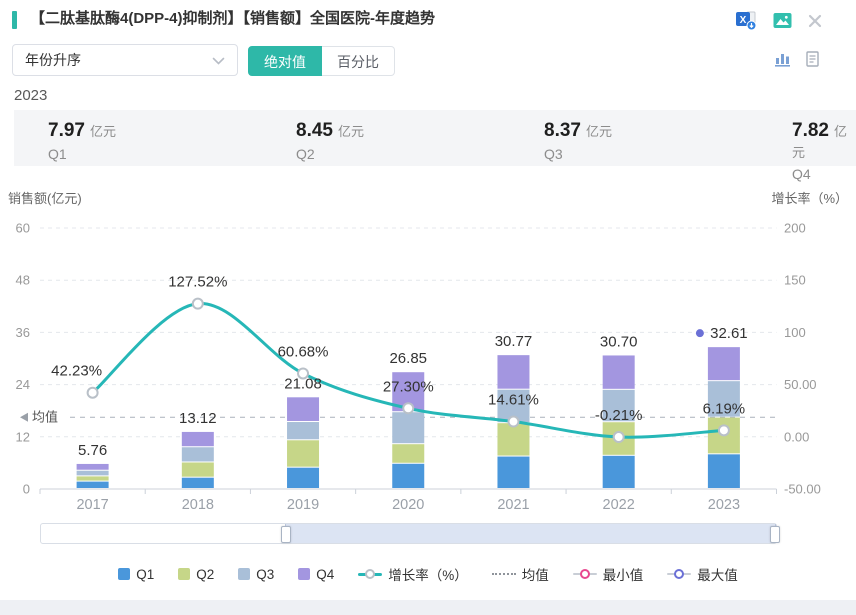 The height and width of the screenshot is (615, 856). Describe the element at coordinates (233, 18) in the screenshot. I see `page-title: 【二肽基肽酶4(DPP-4)抑制剂】【销售额】全国医院-年度趋势` at that location.